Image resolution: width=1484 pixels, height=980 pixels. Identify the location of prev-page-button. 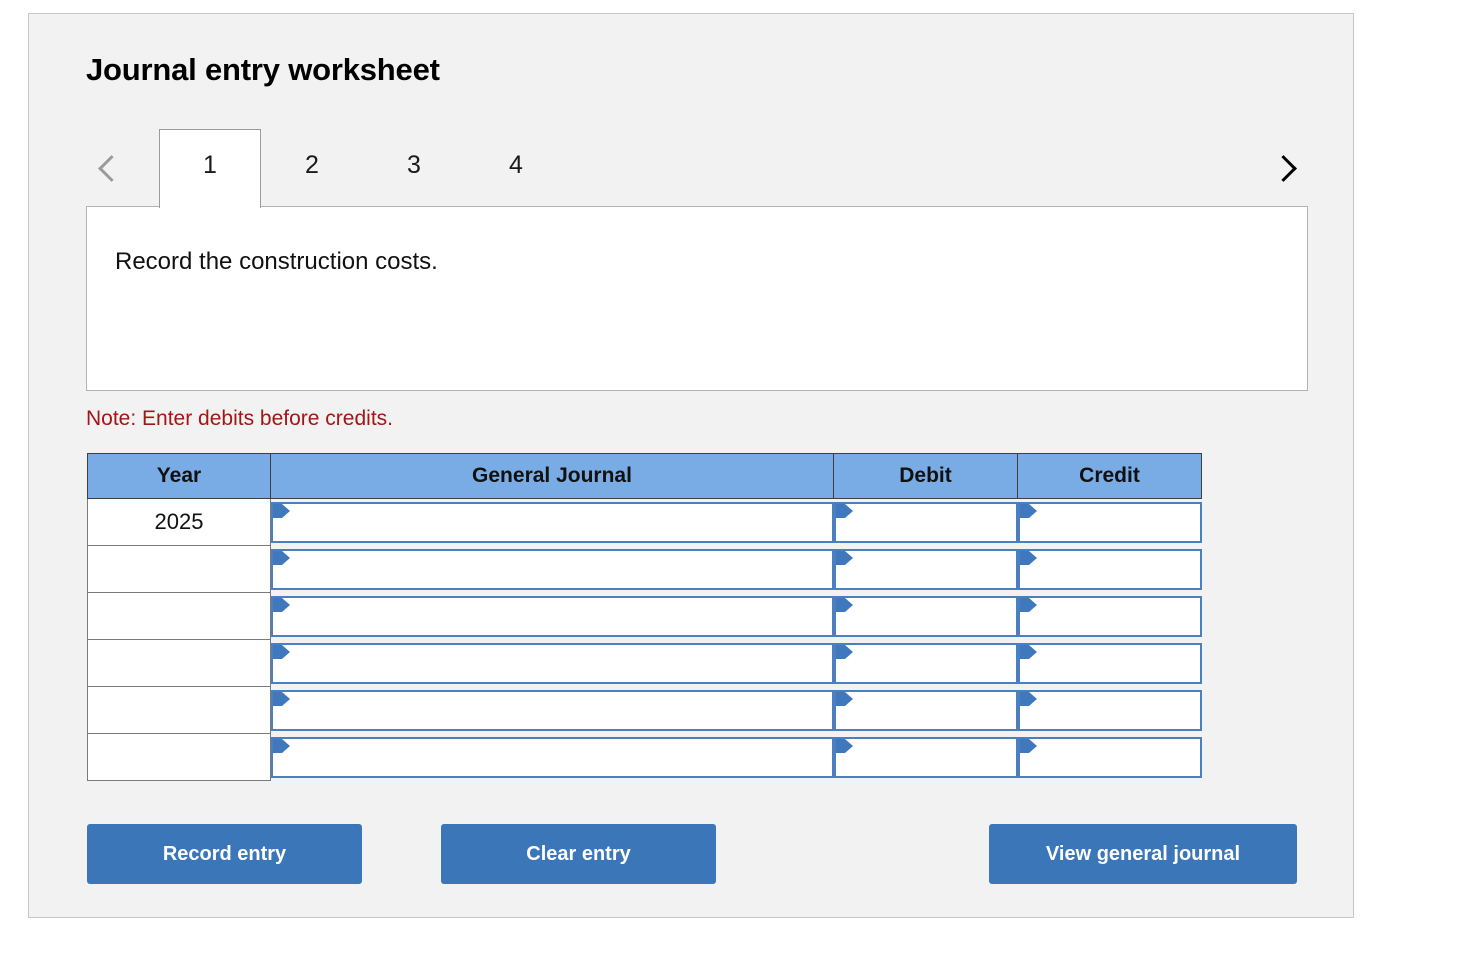
(108, 168).